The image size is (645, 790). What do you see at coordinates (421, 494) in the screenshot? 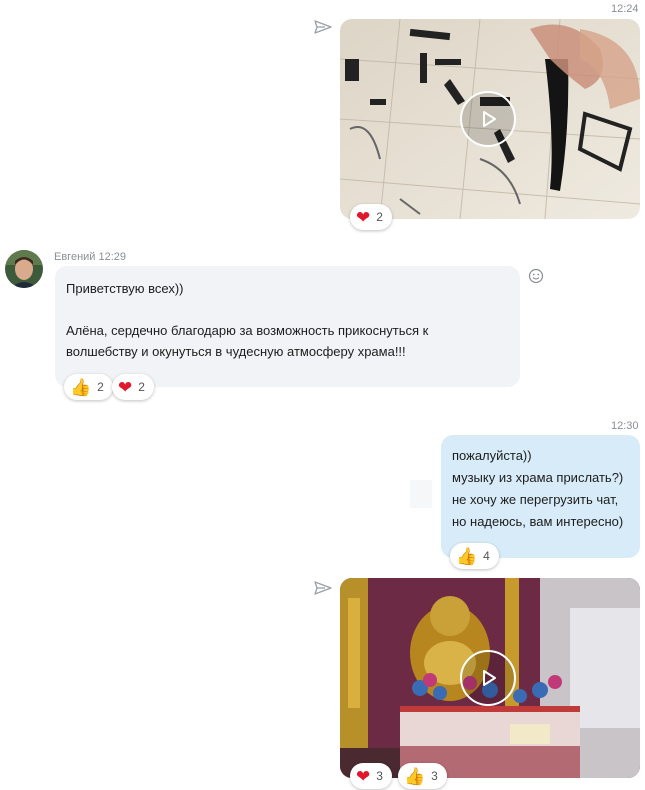
I see `hover-placeholder` at bounding box center [421, 494].